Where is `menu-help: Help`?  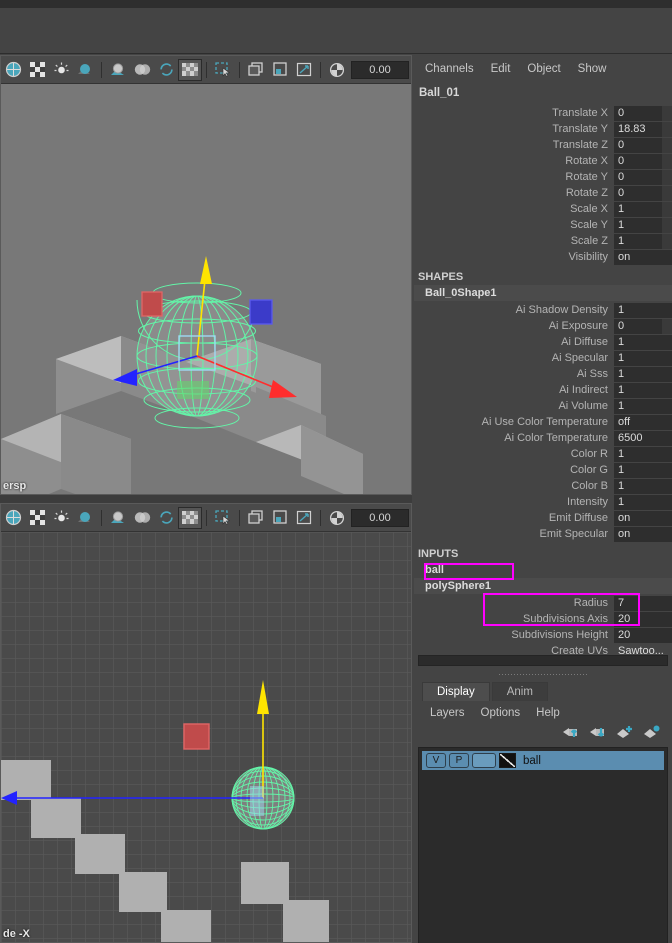
menu-help: Help is located at coordinates (548, 713).